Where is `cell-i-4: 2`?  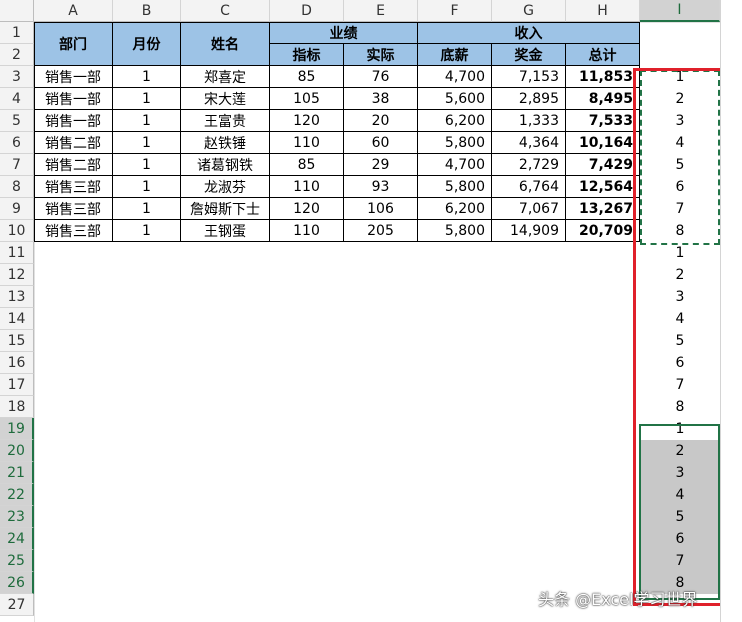
cell-i-4: 2 is located at coordinates (680, 99).